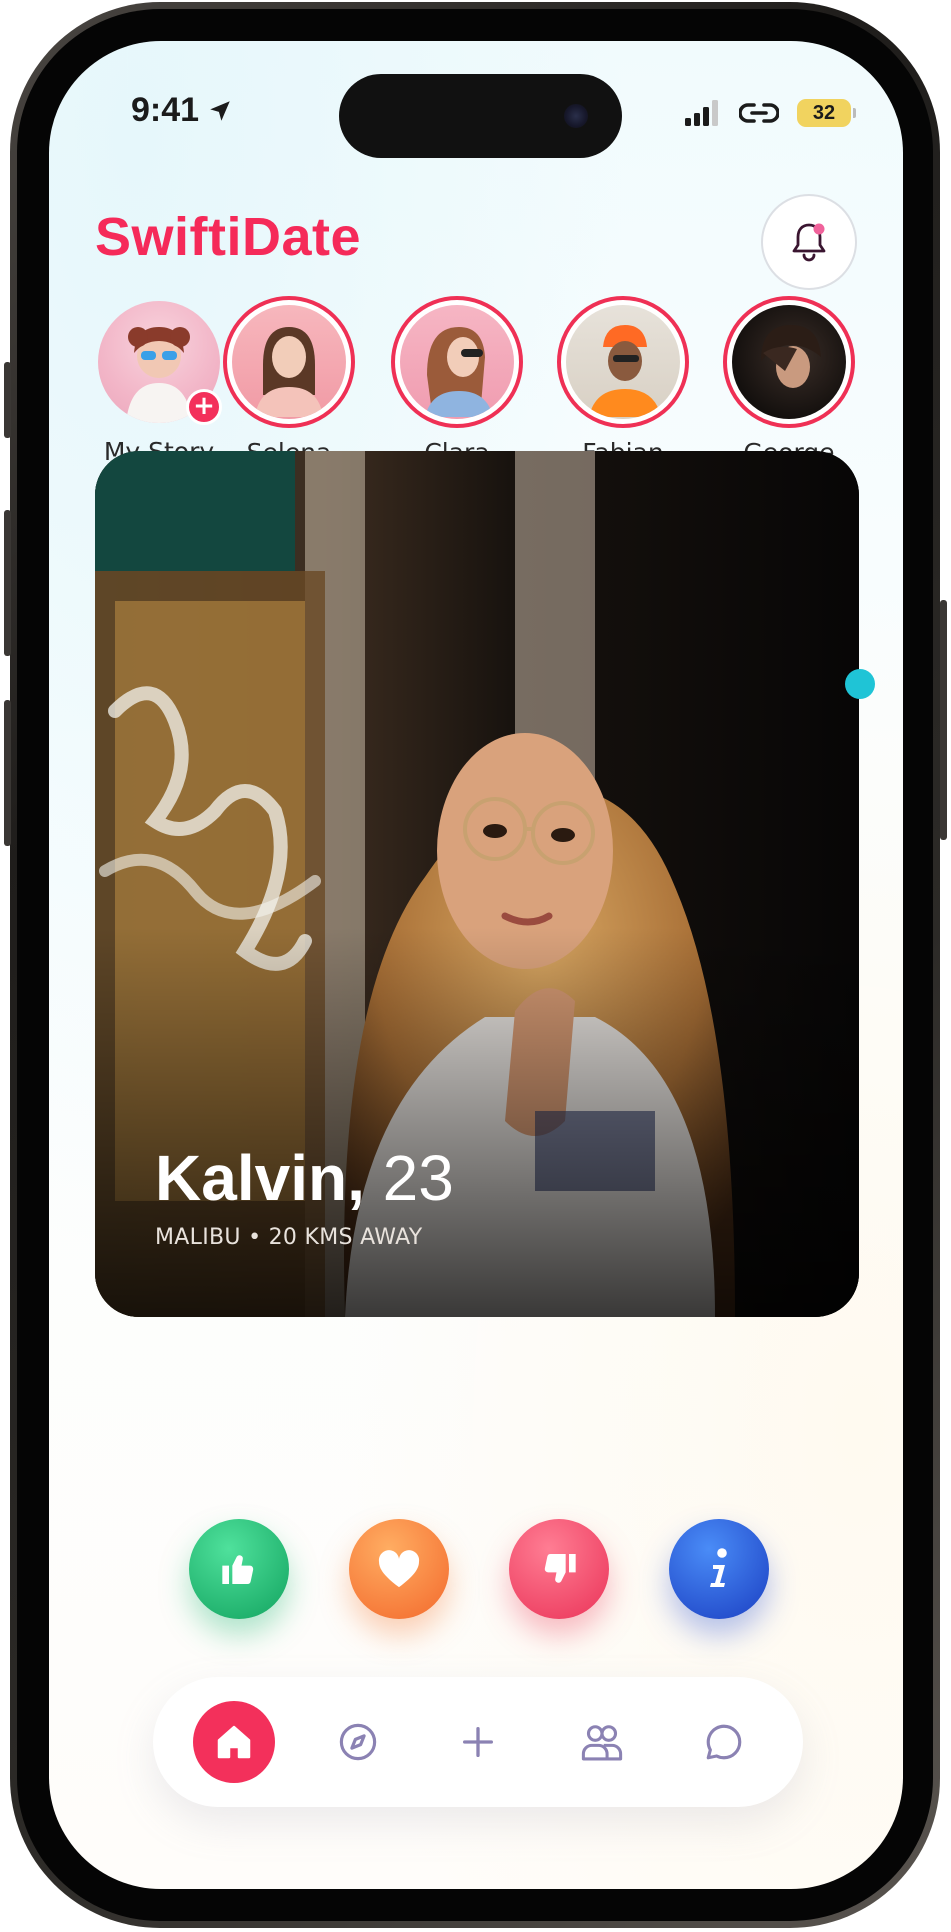 This screenshot has width=951, height=1932. Describe the element at coordinates (7, 773) in the screenshot. I see `phone-volume-down-button` at that location.